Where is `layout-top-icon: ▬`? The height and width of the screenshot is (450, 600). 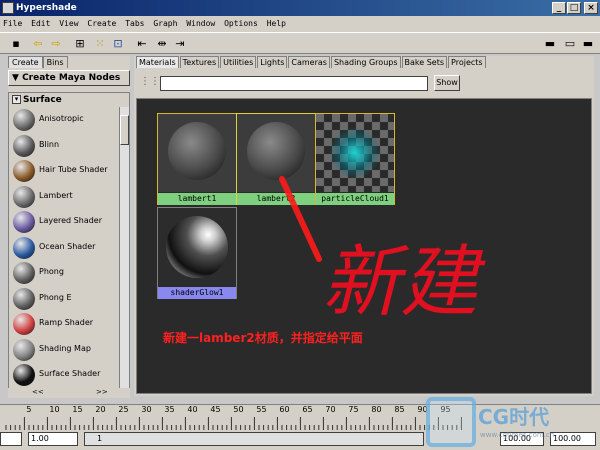 layout-top-icon: ▬ is located at coordinates (550, 44).